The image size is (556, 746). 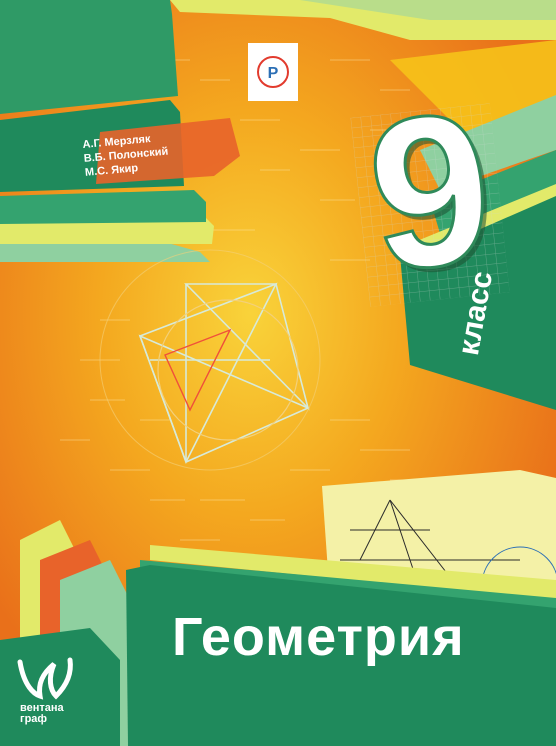 I want to click on russian-school-badge-icon: Р, so click(x=273, y=72).